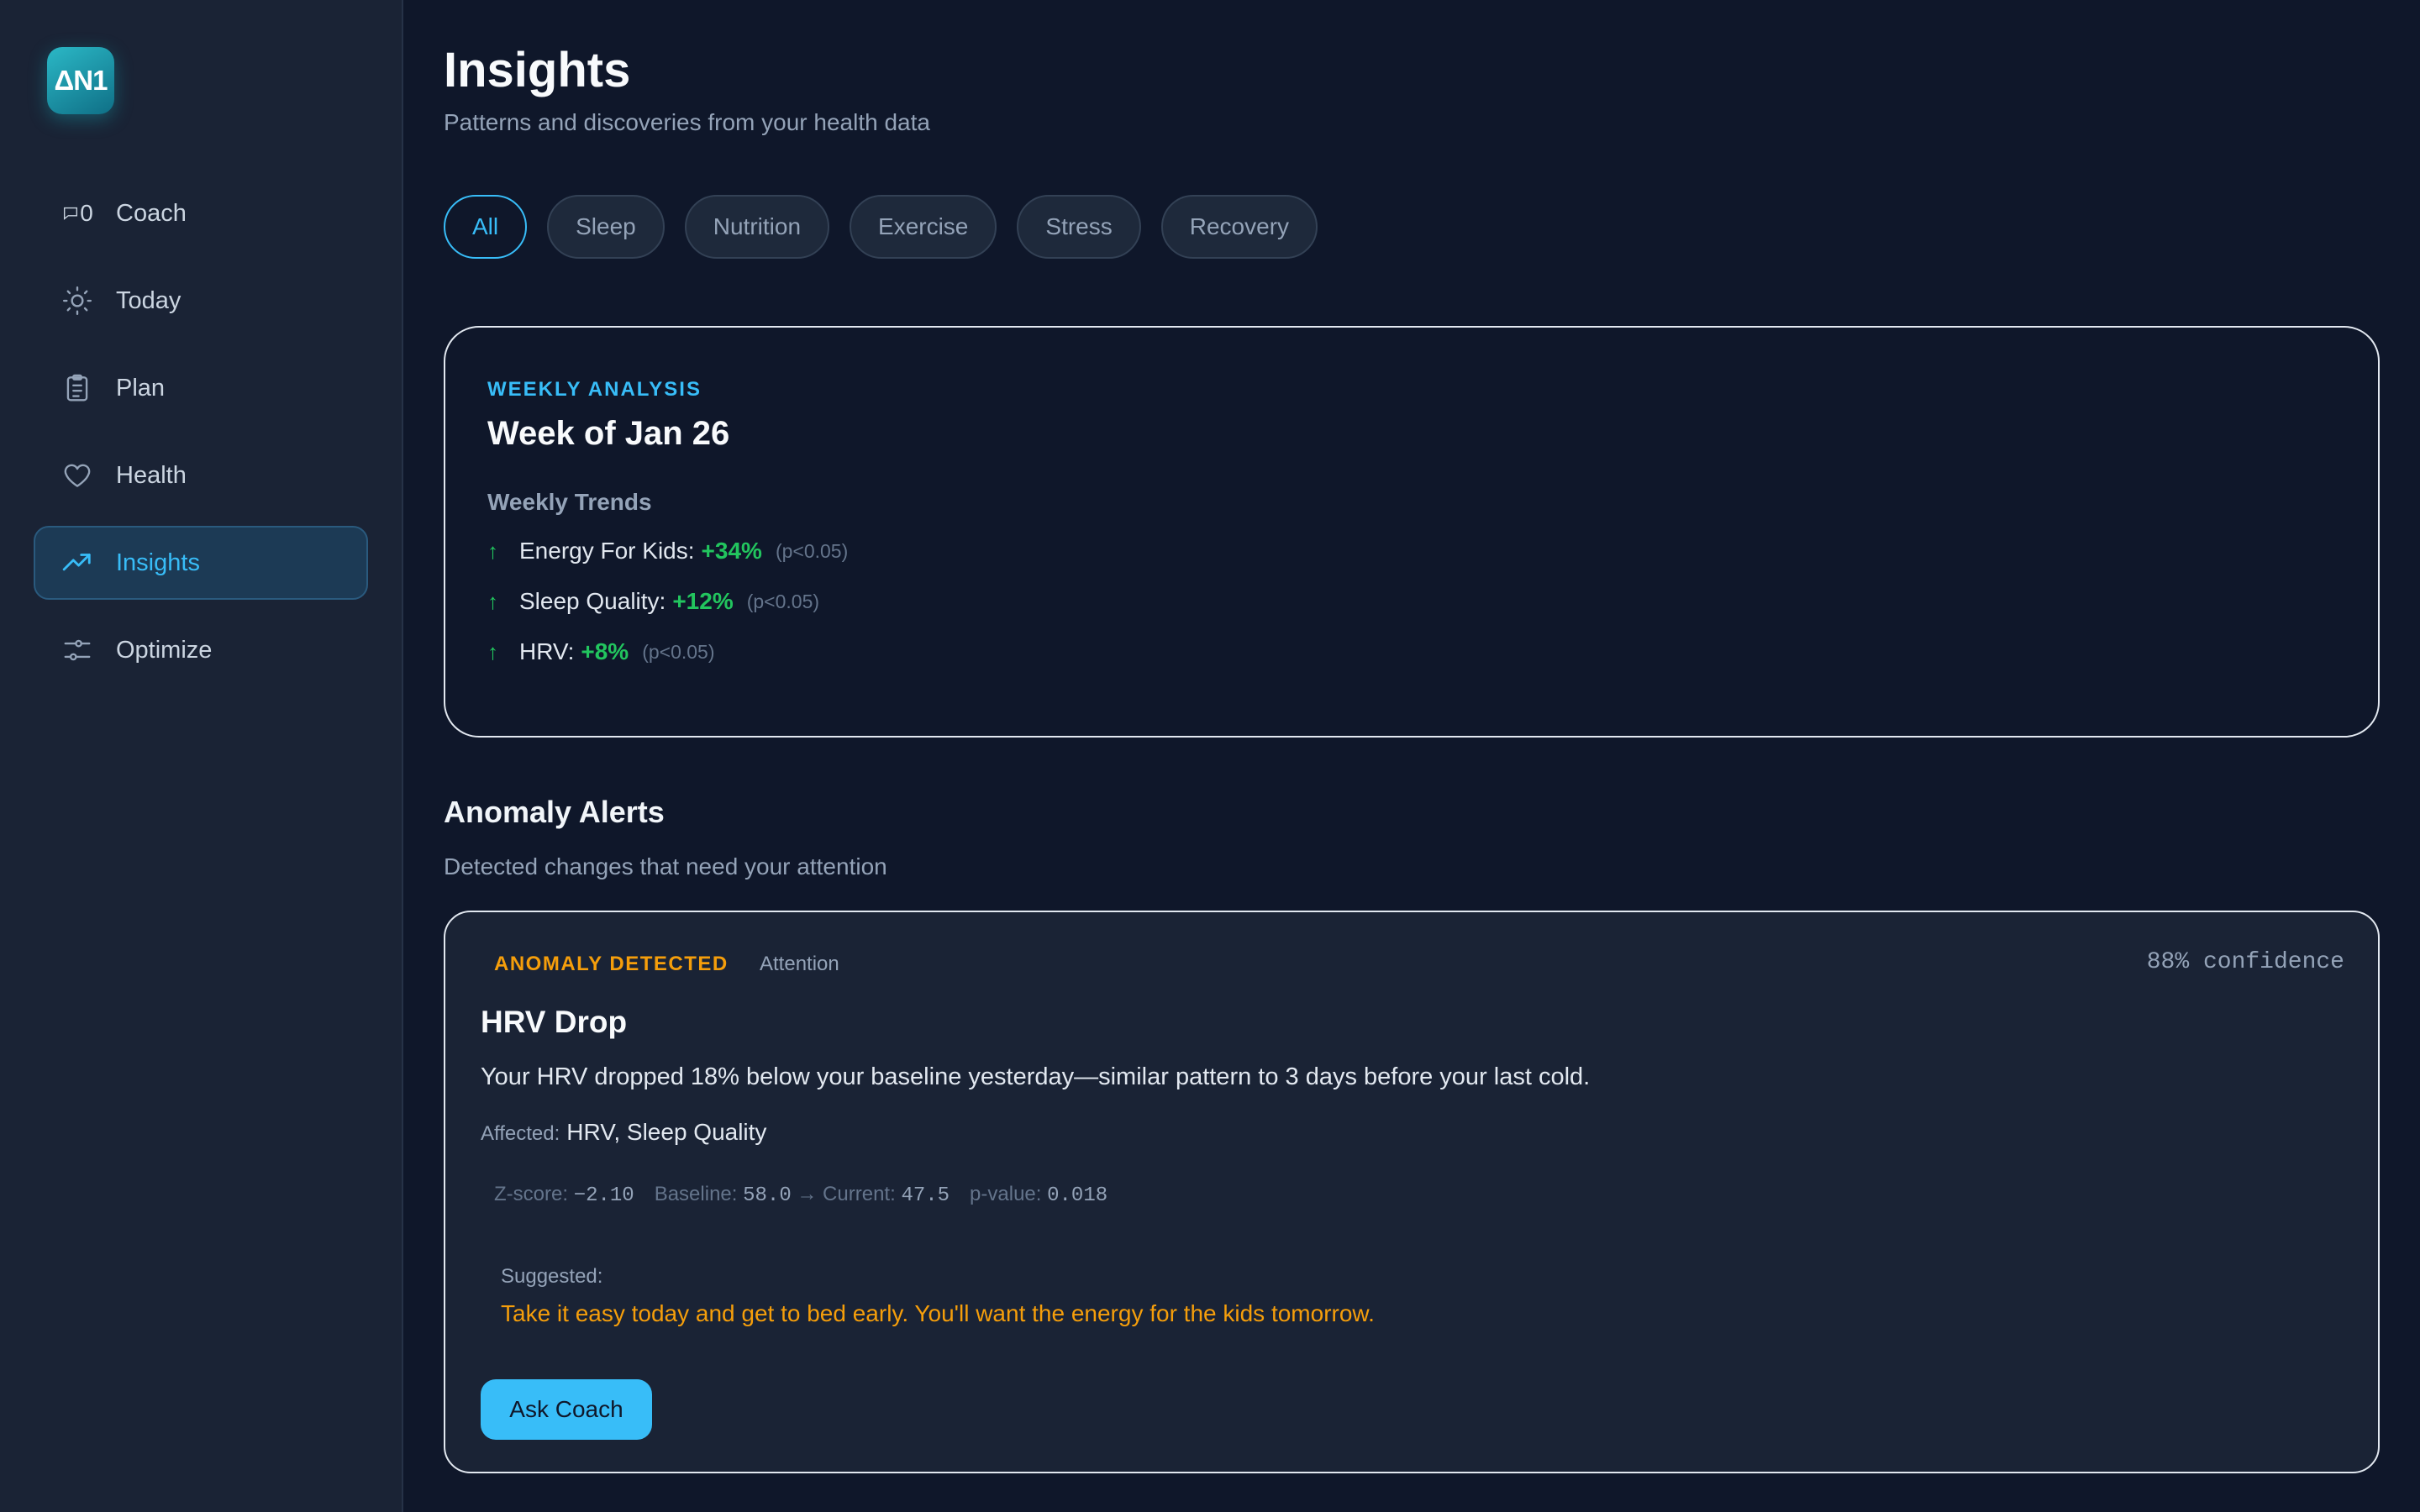 The height and width of the screenshot is (1512, 2420). What do you see at coordinates (603, 1195) in the screenshot?
I see `zscore-value: −2.10` at bounding box center [603, 1195].